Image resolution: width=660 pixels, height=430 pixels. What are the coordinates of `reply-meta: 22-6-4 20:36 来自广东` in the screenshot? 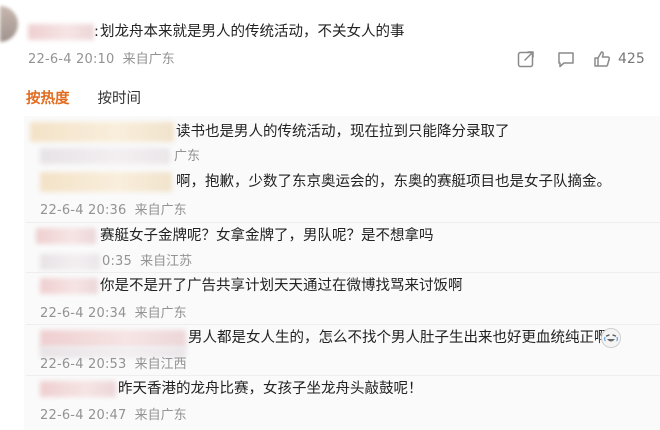 It's located at (113, 211).